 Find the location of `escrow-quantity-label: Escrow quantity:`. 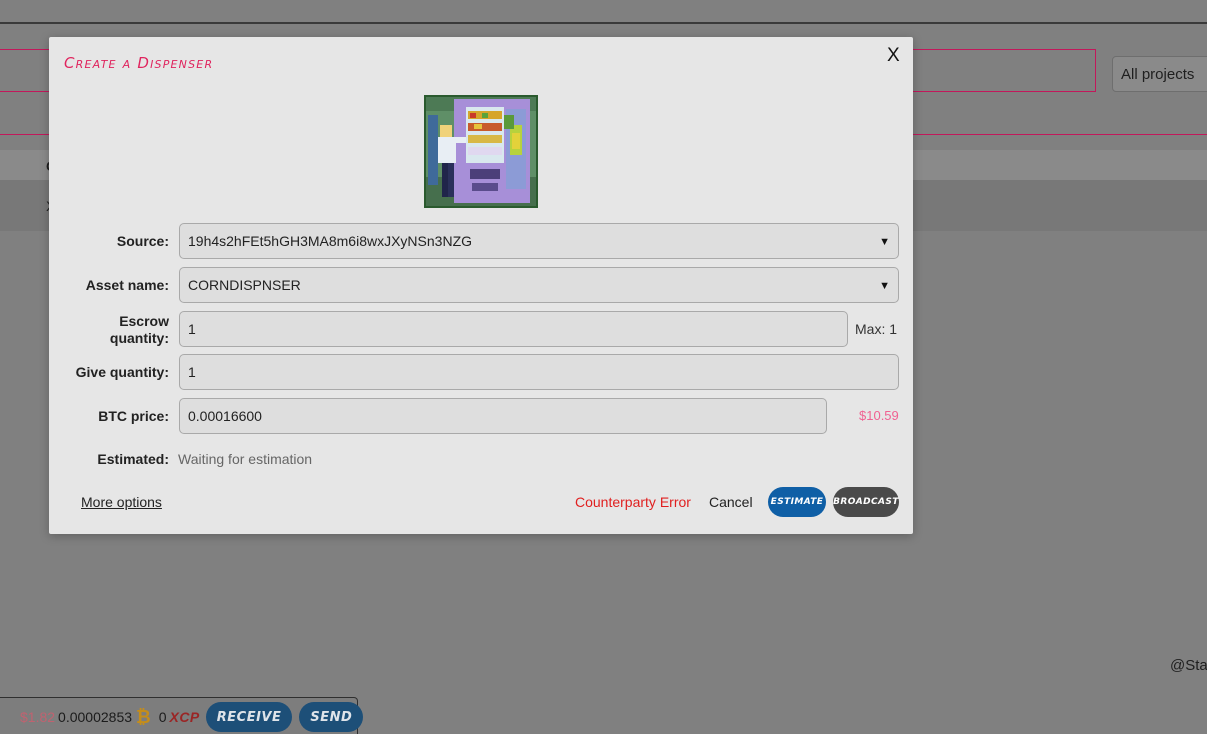

escrow-quantity-label: Escrow quantity: is located at coordinates (109, 330).